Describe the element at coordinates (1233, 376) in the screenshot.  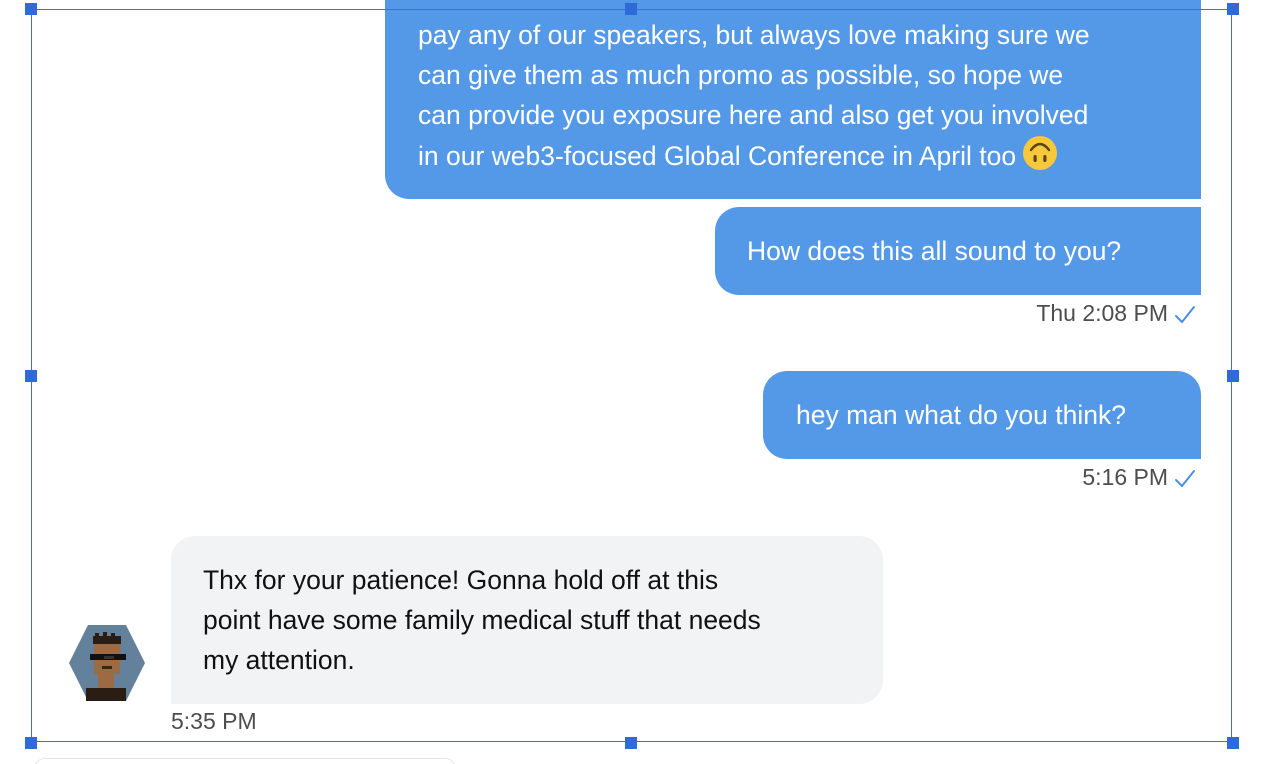
I see `resize-handle-middle-right` at that location.